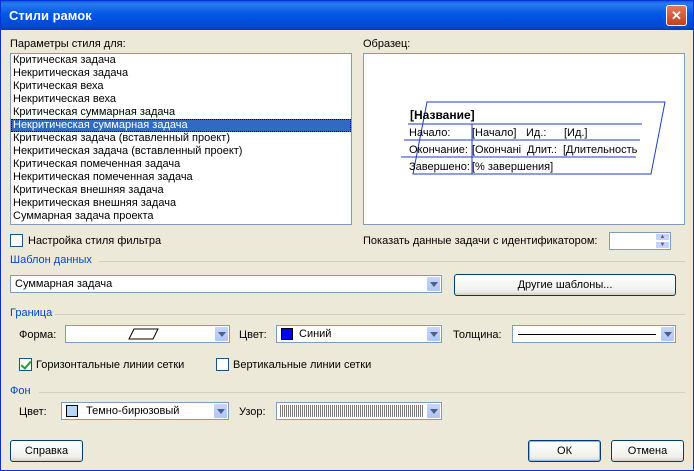 This screenshot has height=471, width=694. I want to click on pattern-preview, so click(352, 411).